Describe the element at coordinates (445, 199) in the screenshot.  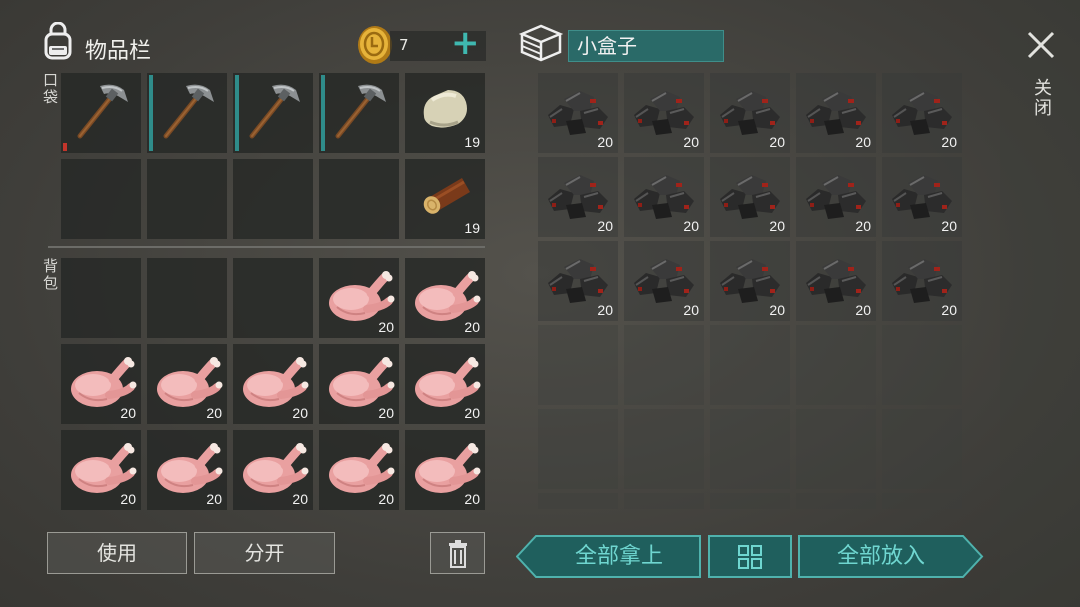
I see `slot-log: 19` at that location.